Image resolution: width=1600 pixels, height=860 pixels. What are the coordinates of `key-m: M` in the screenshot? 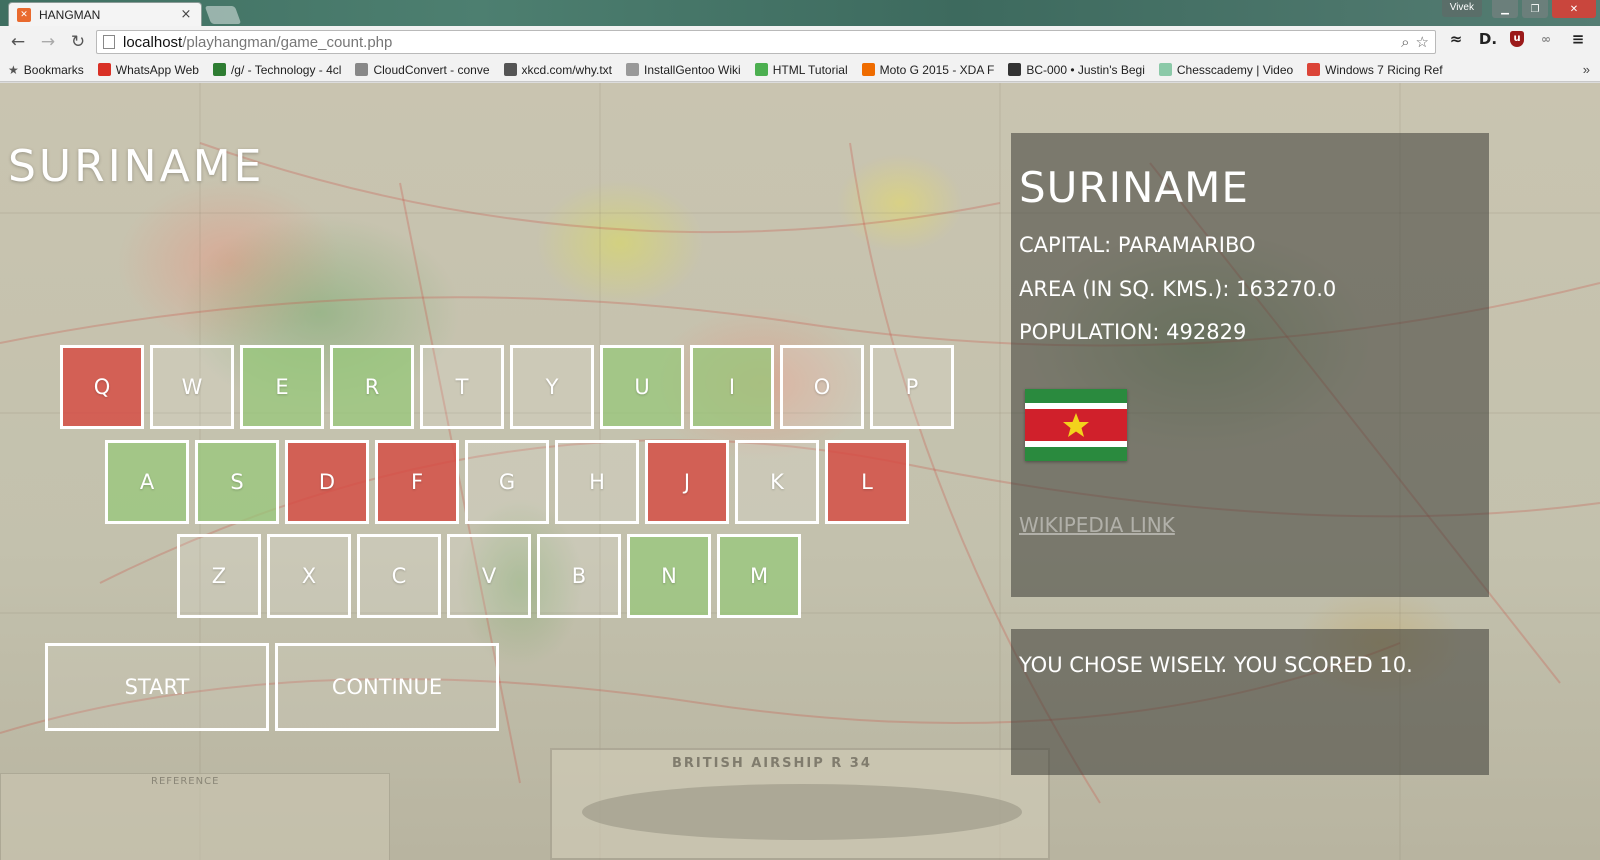 It's located at (759, 576).